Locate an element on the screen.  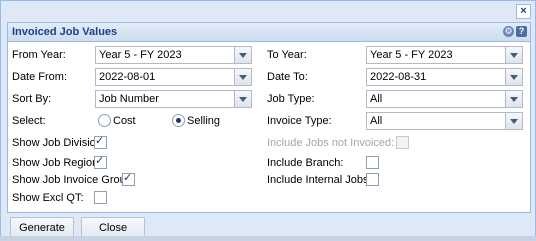
sort-by-select: Job Number is located at coordinates (173, 99).